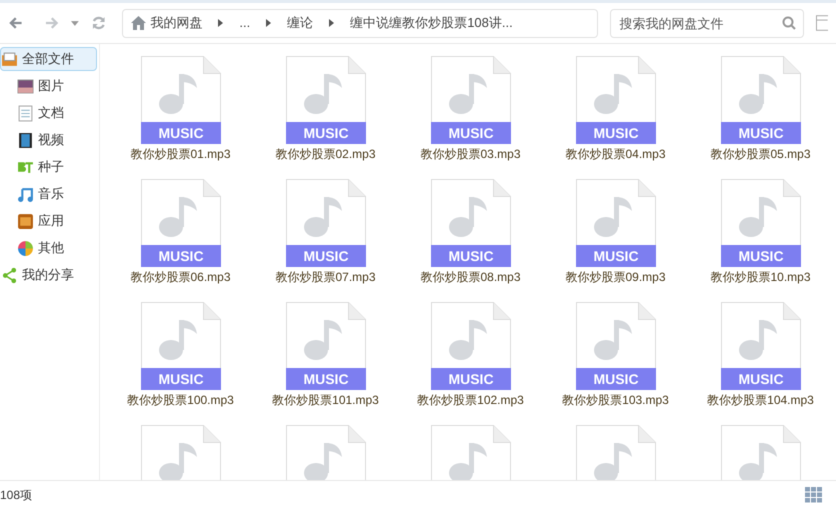  What do you see at coordinates (470, 277) in the screenshot?
I see `file-name: 教你炒股票08.mp3` at bounding box center [470, 277].